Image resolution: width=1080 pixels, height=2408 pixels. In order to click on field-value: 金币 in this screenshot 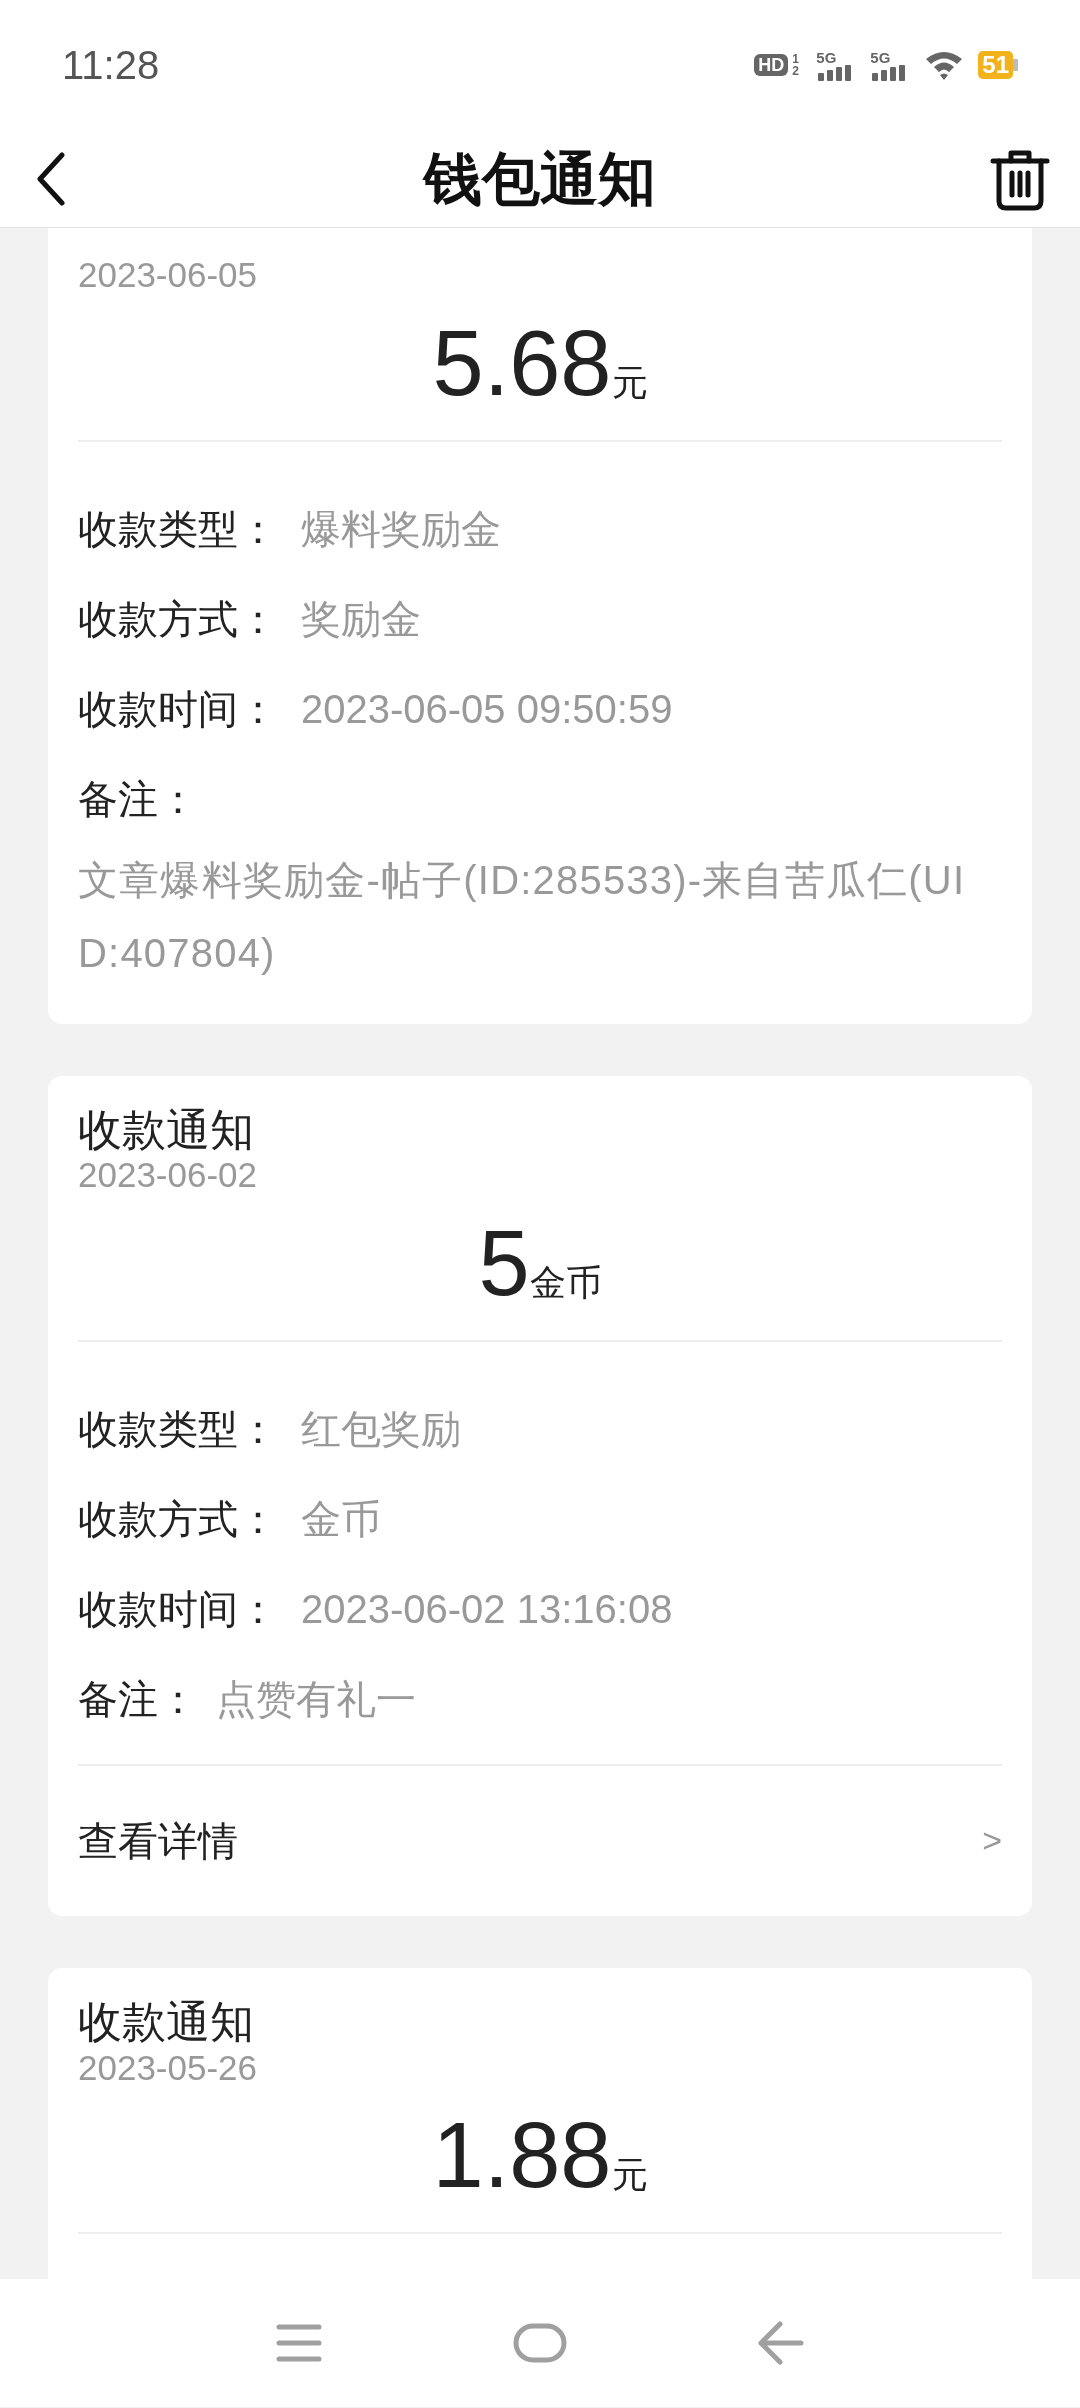, I will do `click(341, 1519)`.